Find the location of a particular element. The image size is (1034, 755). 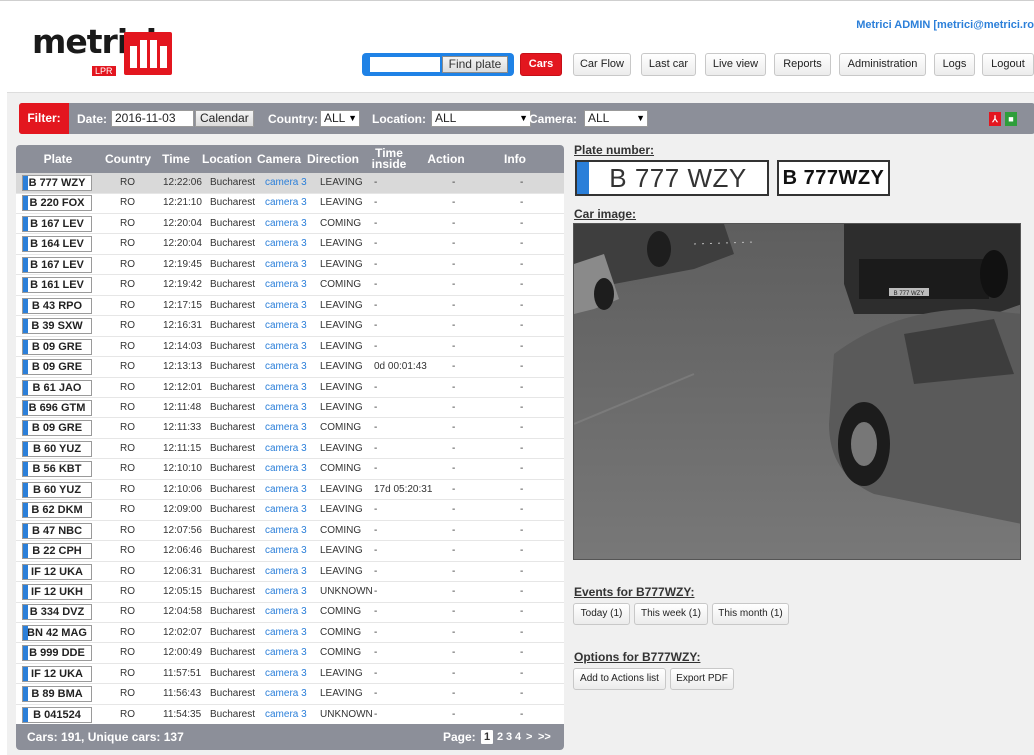

excel-export-icon: ■ is located at coordinates (1011, 119).